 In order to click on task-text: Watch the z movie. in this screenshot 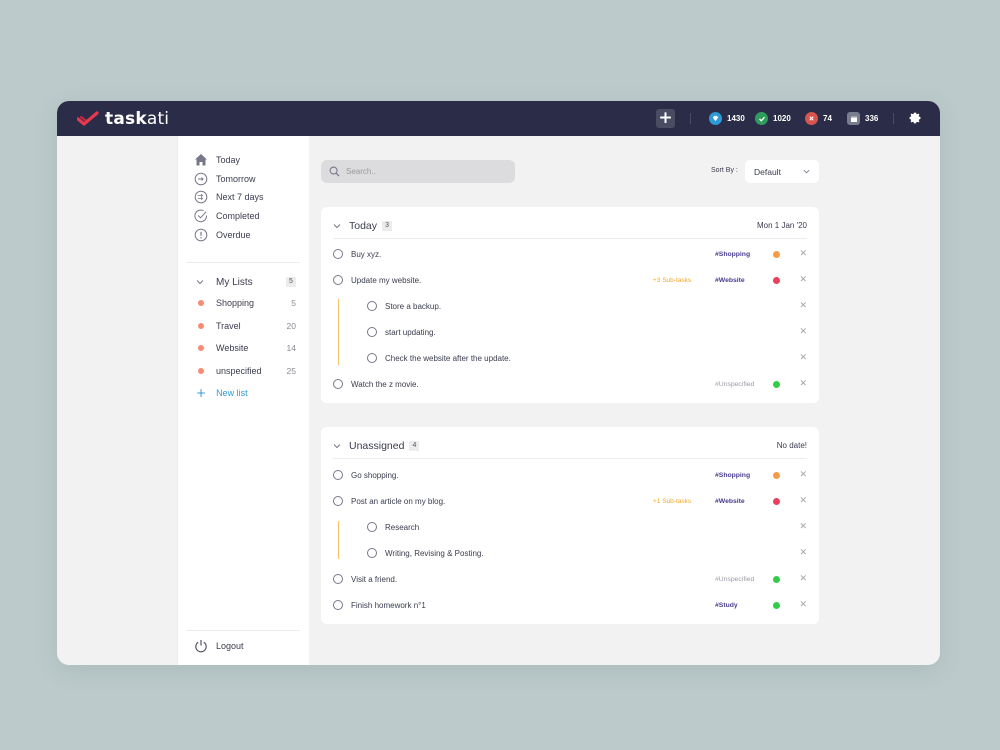, I will do `click(385, 384)`.